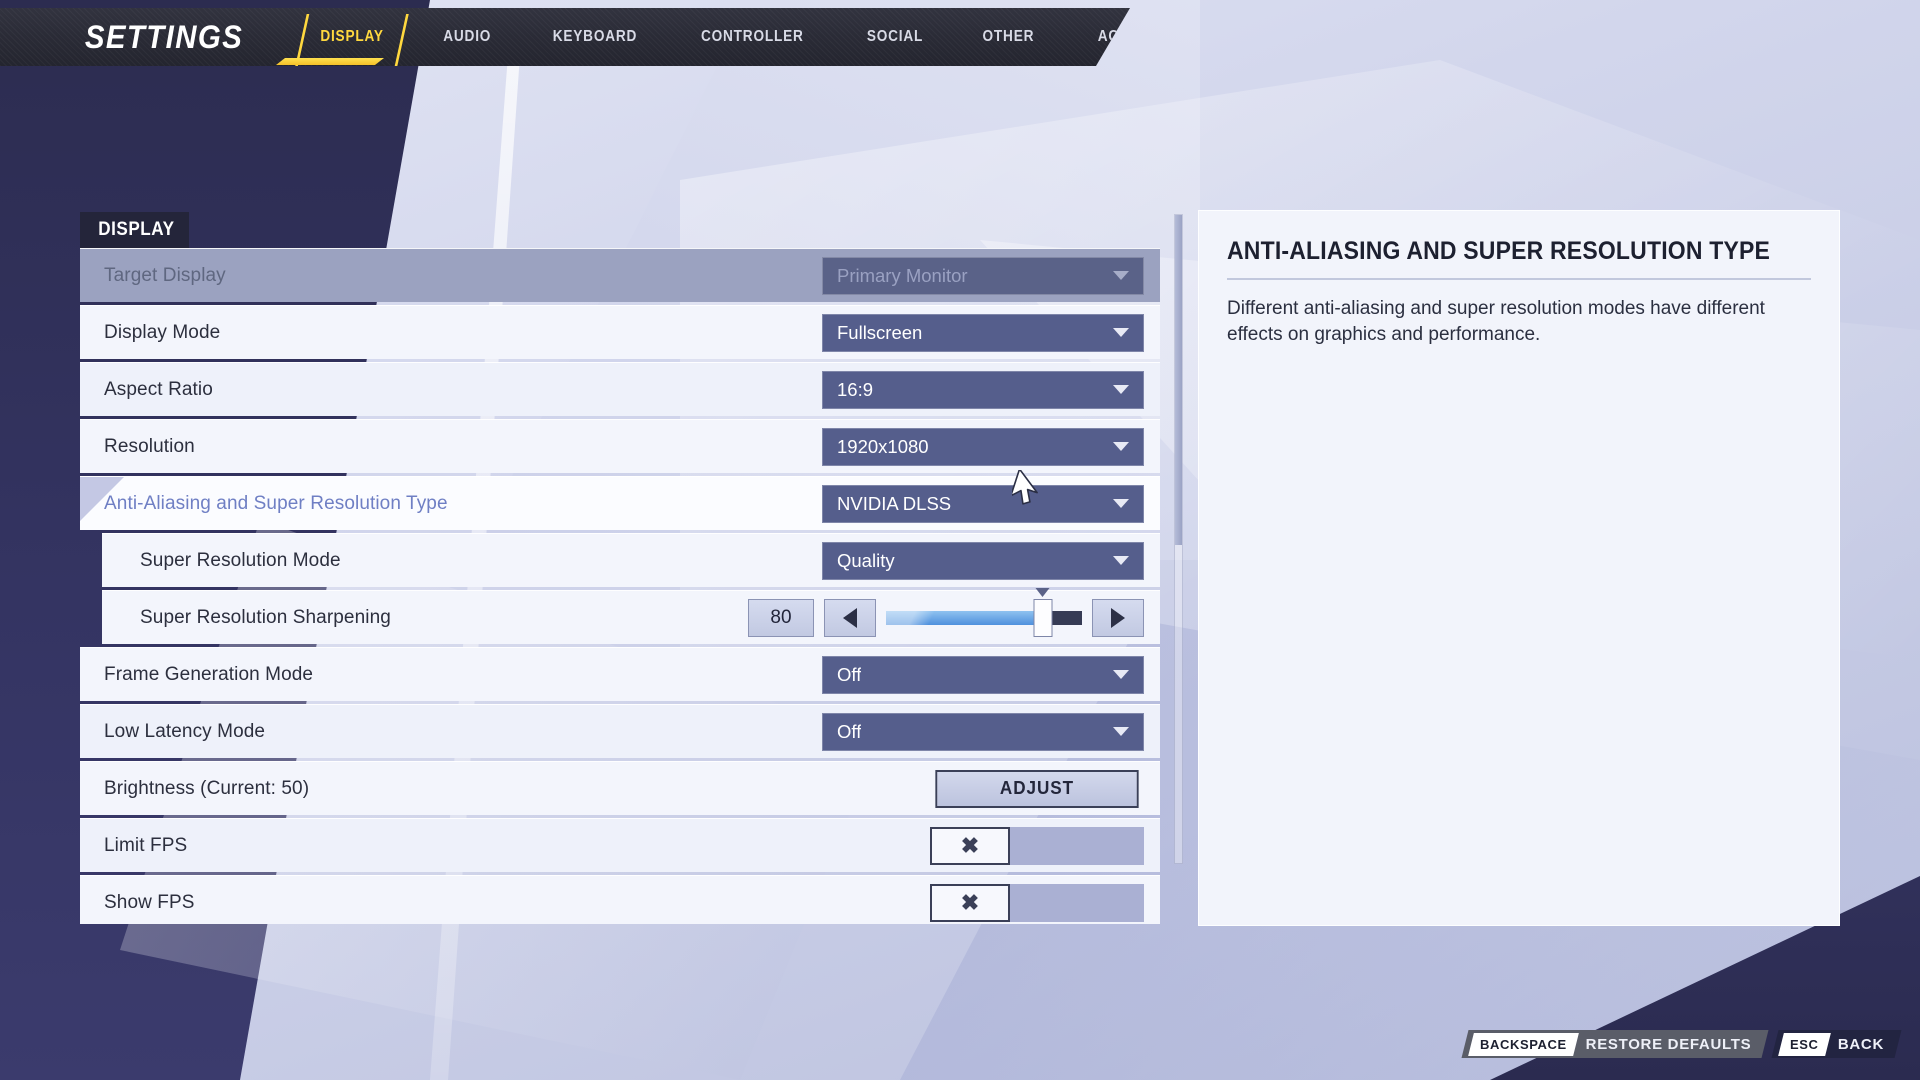 The height and width of the screenshot is (1080, 1920). I want to click on key-badge-backspace: BACKSPACE, so click(1523, 1044).